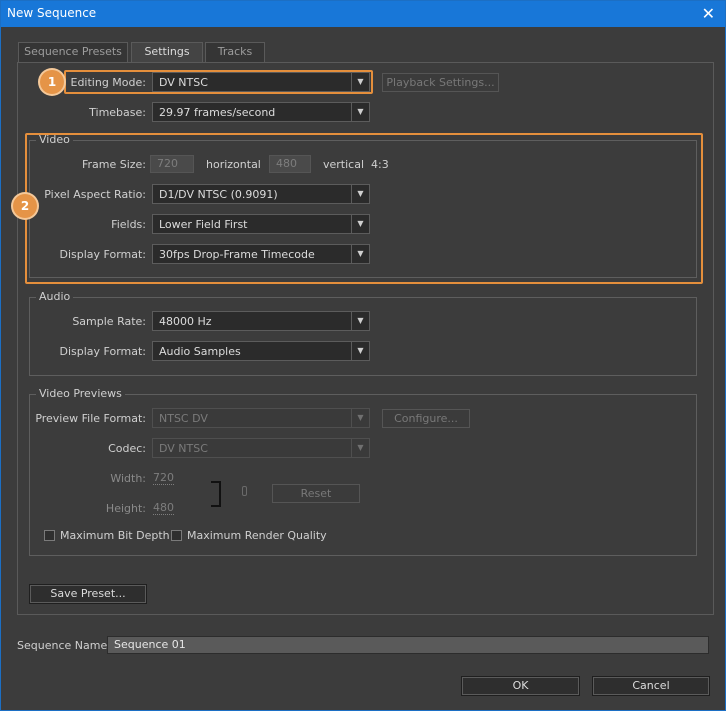 This screenshot has height=711, width=726. I want to click on editing-mode-highlight, so click(218, 82).